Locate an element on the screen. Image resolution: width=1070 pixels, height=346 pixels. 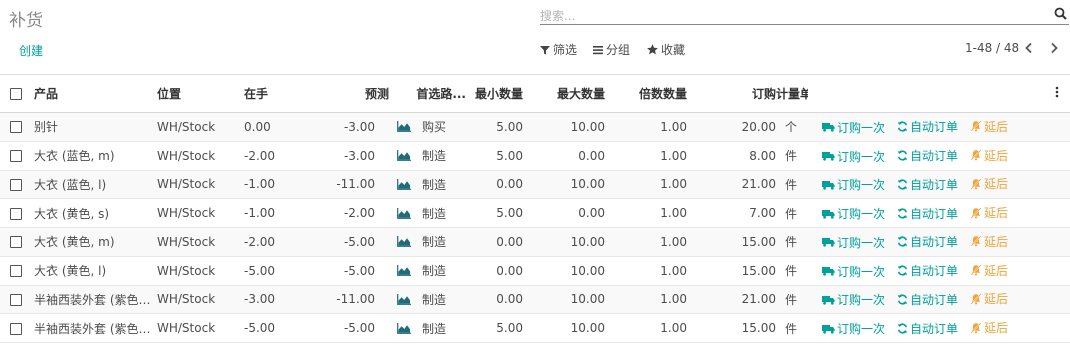
create-button: 创建 is located at coordinates (31, 50).